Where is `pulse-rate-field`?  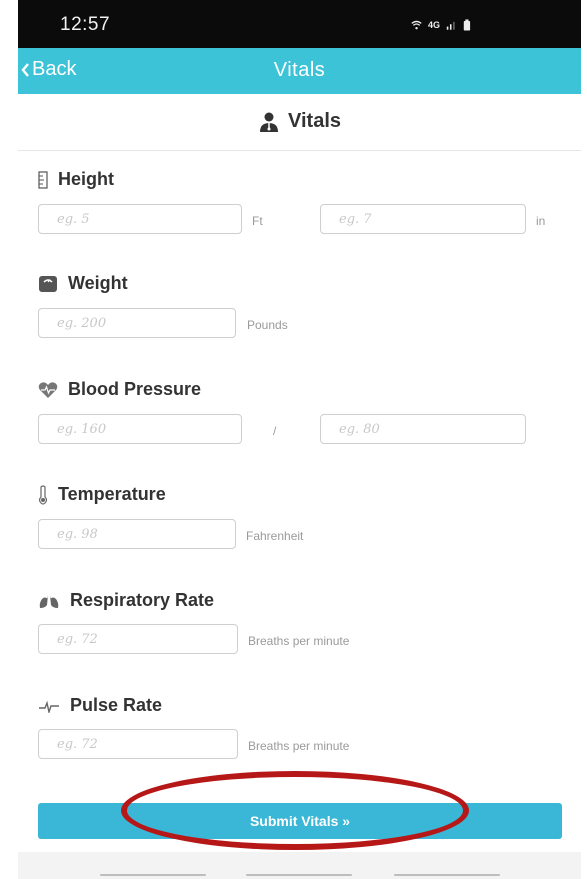
pulse-rate-field is located at coordinates (138, 744).